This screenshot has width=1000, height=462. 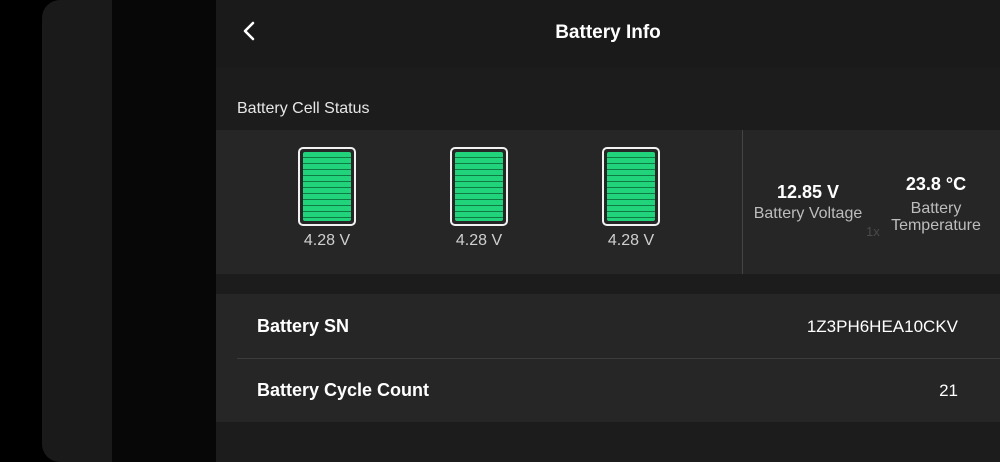 I want to click on info-row-value: 1Z3PH6HEA10CKV, so click(x=882, y=326).